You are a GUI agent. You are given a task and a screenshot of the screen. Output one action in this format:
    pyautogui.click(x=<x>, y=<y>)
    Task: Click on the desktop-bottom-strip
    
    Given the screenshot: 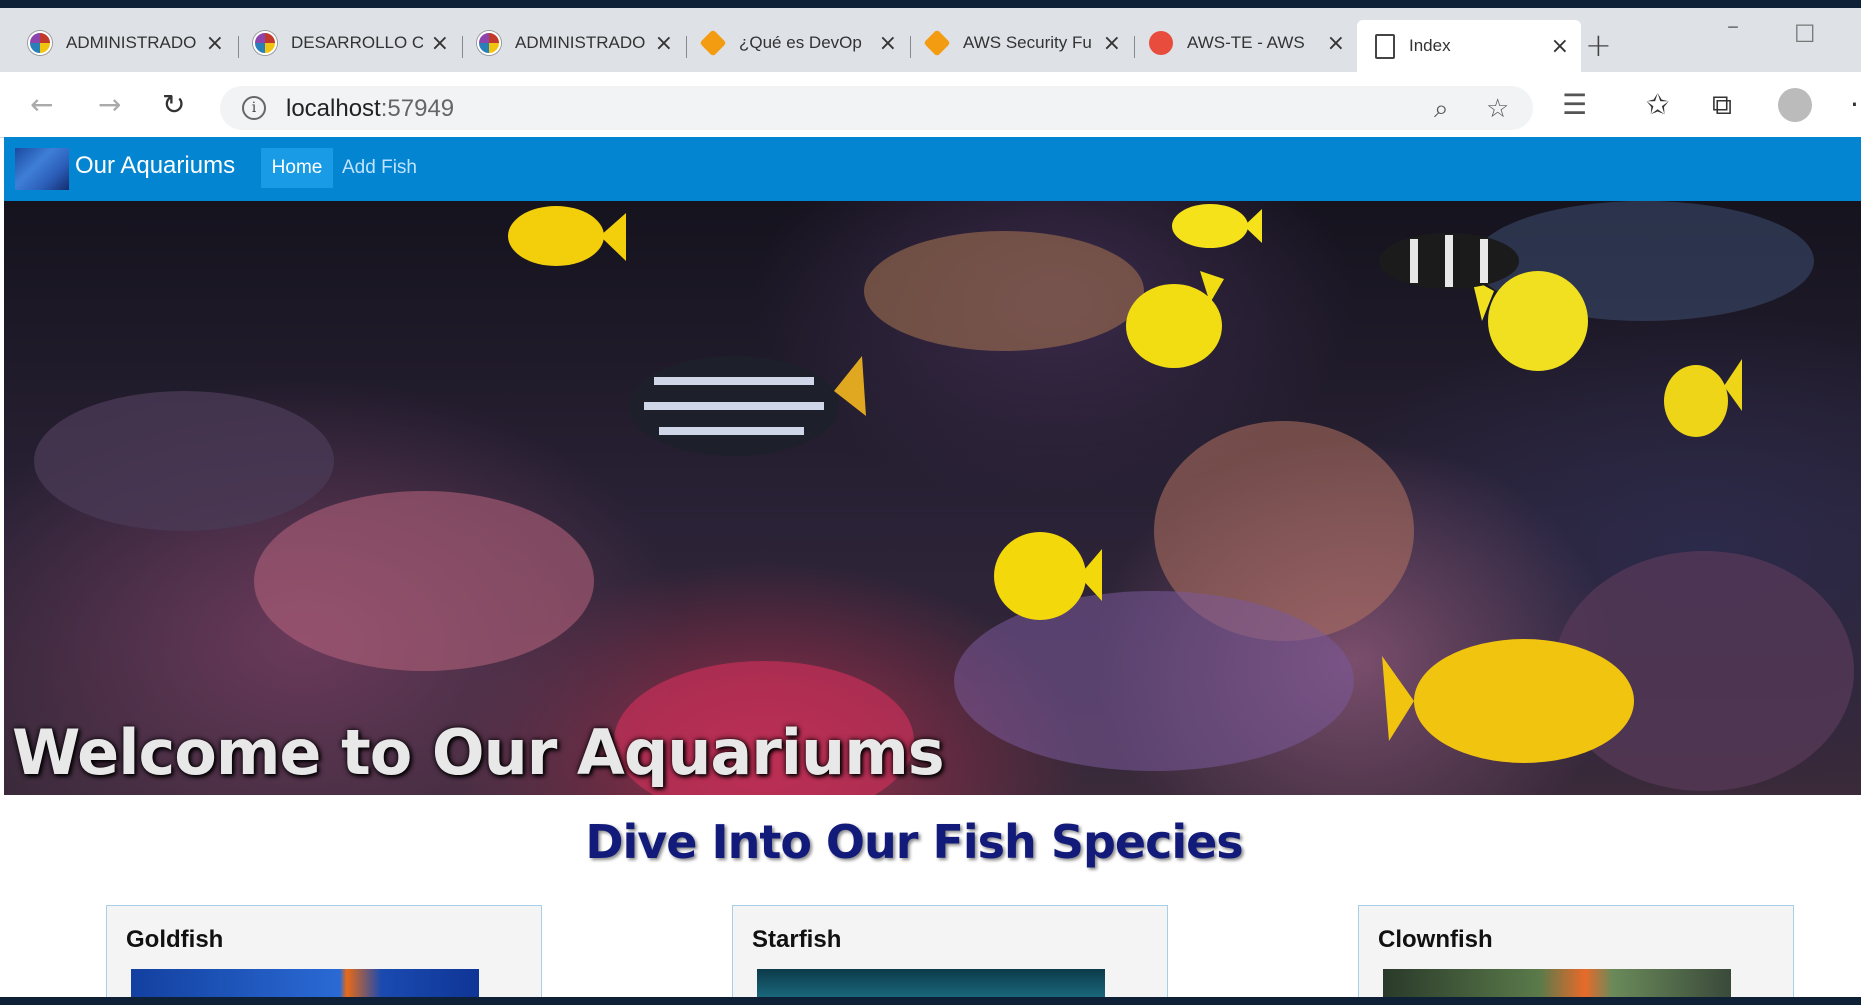 What is the action you would take?
    pyautogui.click(x=930, y=1001)
    